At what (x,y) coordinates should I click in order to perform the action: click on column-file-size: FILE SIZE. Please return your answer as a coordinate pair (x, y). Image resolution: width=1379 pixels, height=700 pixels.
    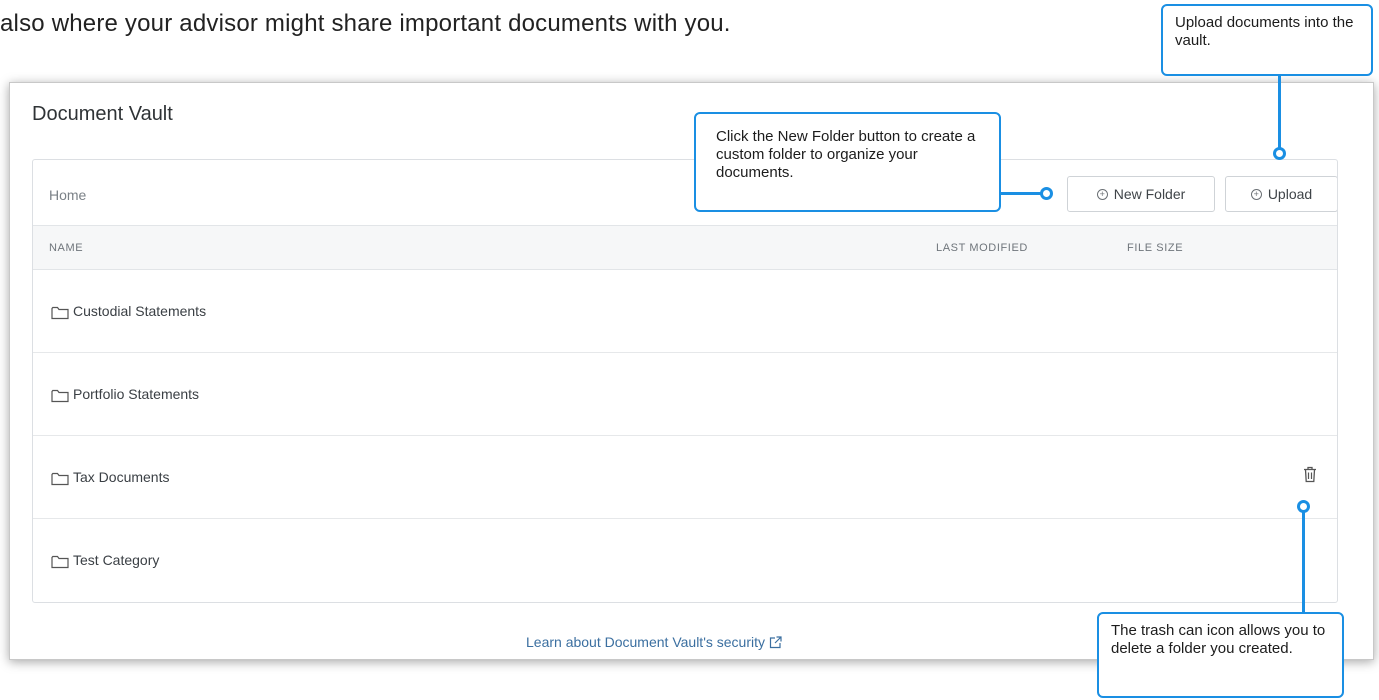
    Looking at the image, I should click on (1155, 248).